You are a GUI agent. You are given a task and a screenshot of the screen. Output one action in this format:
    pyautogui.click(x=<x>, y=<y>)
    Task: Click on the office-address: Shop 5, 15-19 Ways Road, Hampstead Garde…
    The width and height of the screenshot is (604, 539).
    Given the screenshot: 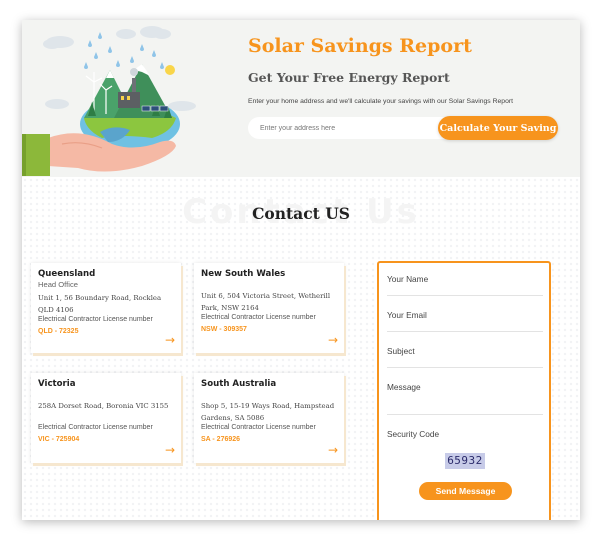 What is the action you would take?
    pyautogui.click(x=268, y=412)
    